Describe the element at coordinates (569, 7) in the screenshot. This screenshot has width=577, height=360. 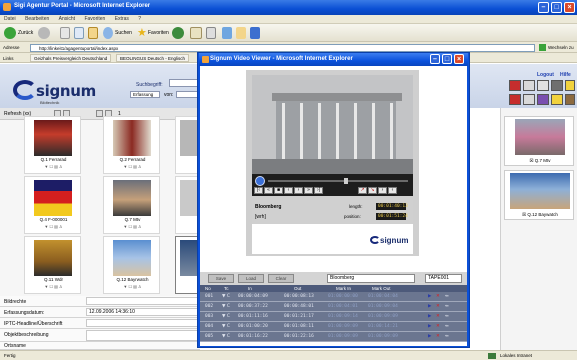
I see `close-button: ×` at that location.